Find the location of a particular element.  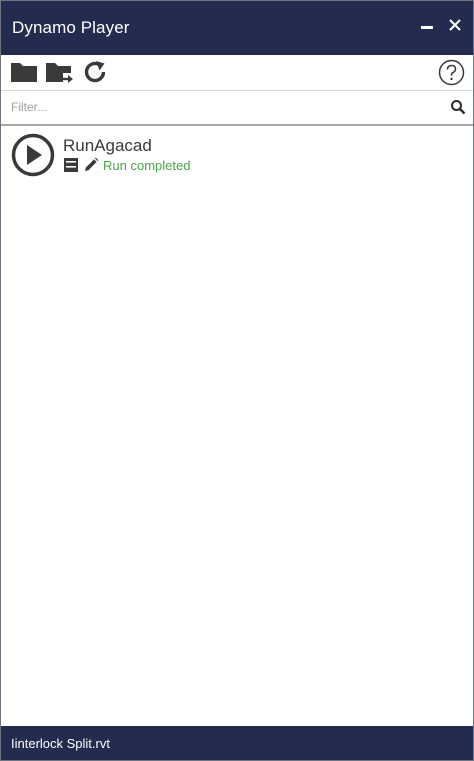

folder-icon is located at coordinates (24, 72).